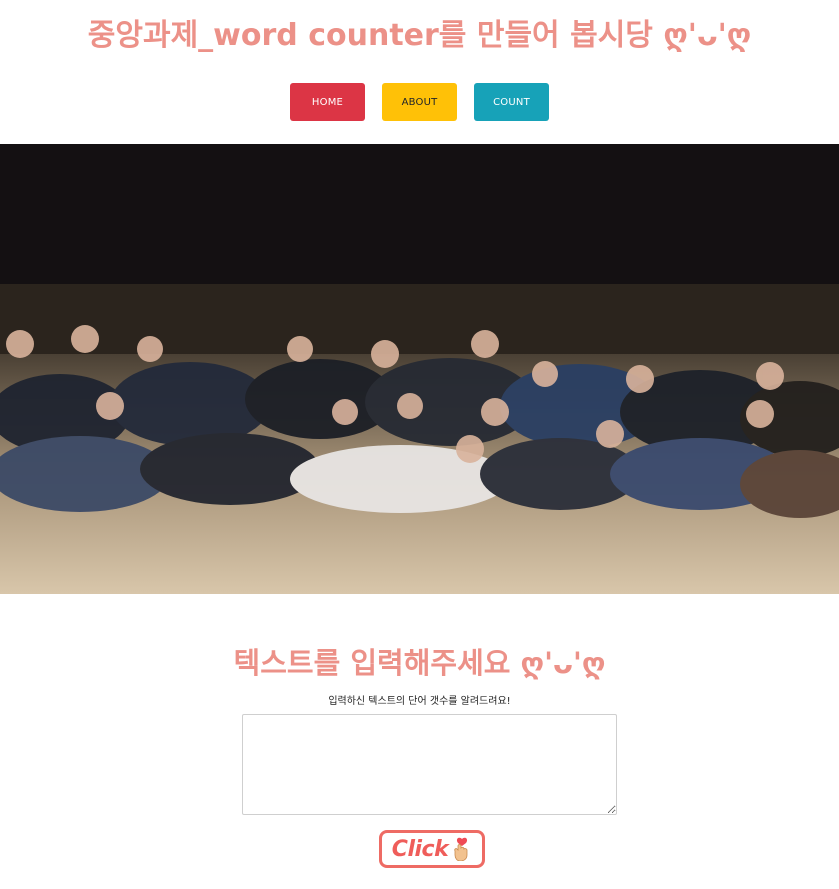 Image resolution: width=839 pixels, height=889 pixels. I want to click on hand-heart-icon, so click(461, 849).